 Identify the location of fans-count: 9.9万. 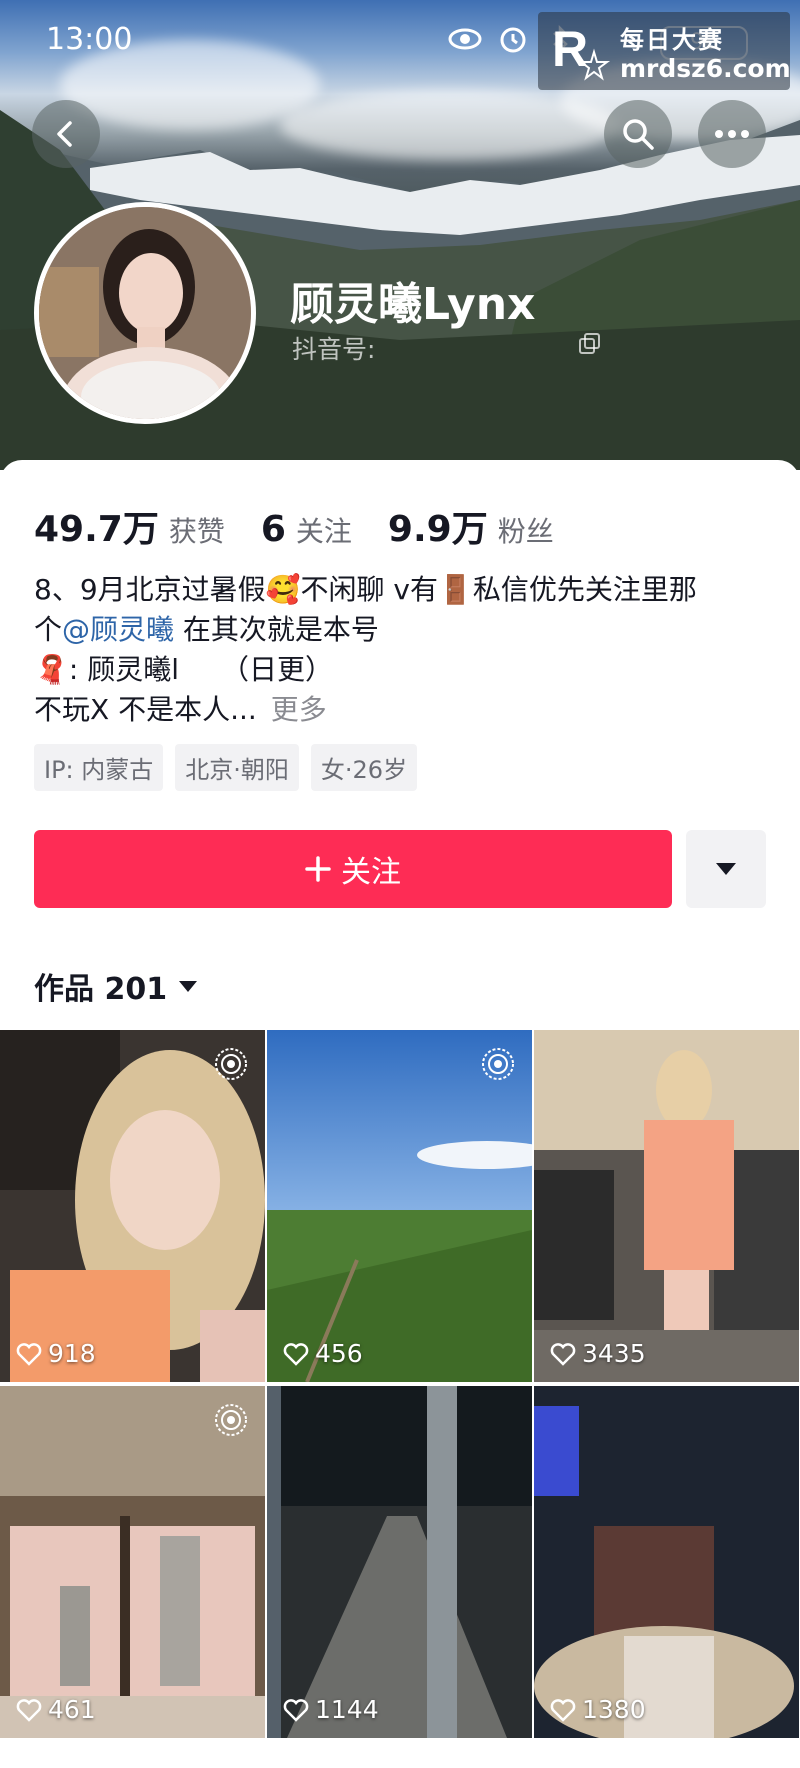
(438, 526).